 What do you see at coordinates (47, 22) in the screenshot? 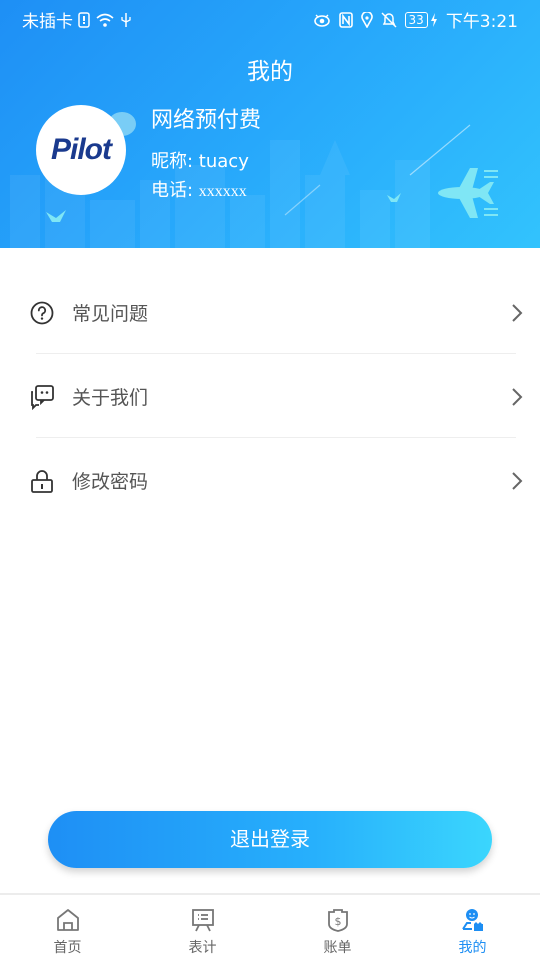
I see `carrier-text: 未插卡` at bounding box center [47, 22].